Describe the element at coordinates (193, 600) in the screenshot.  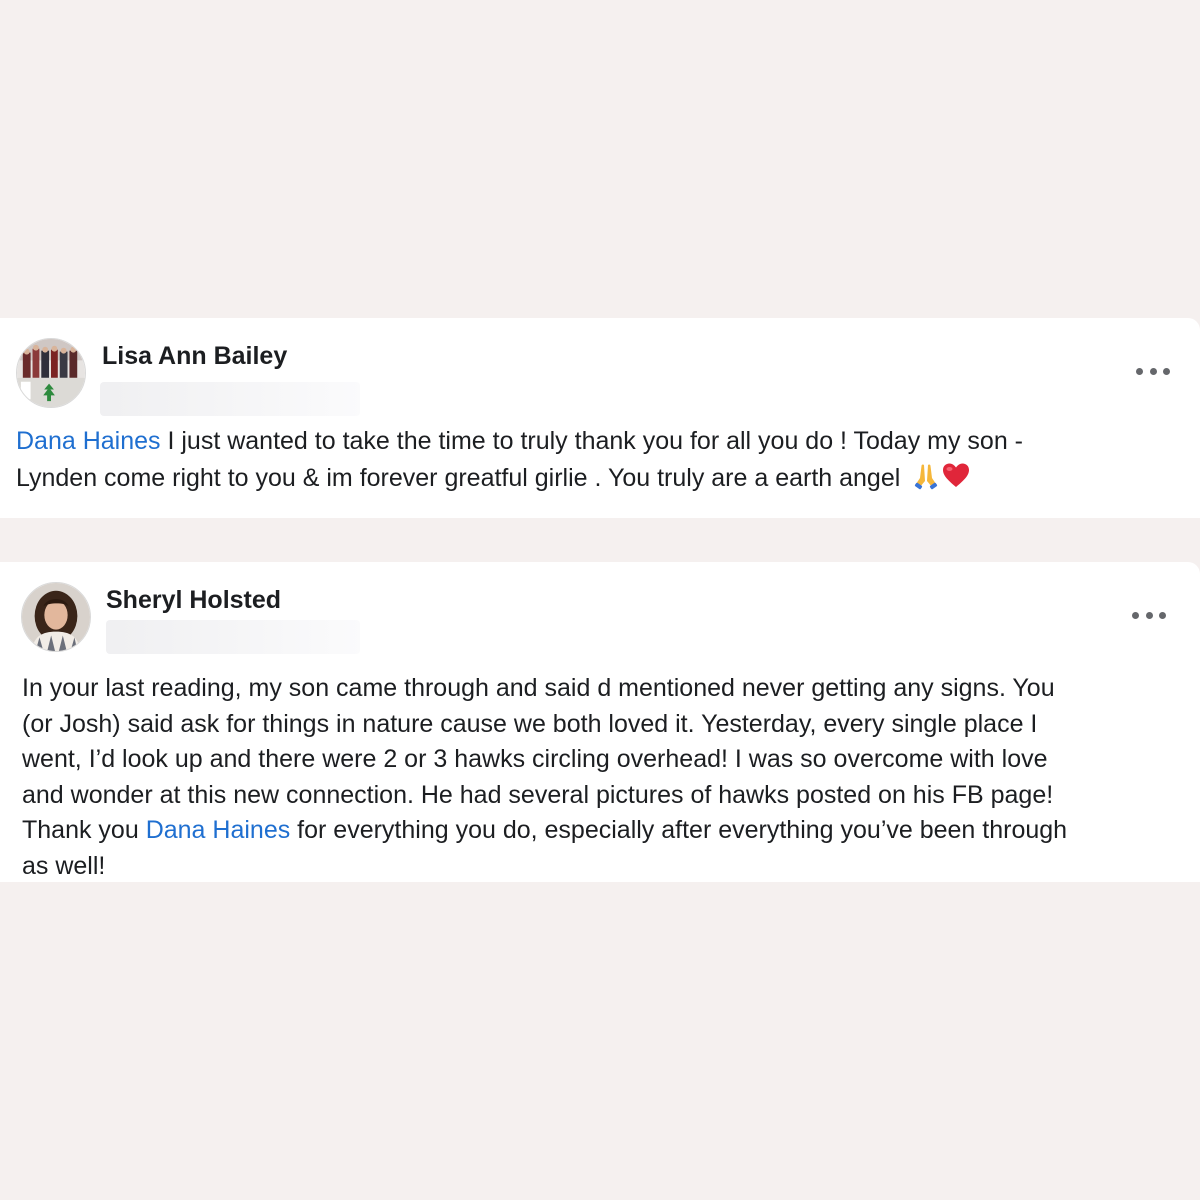
I see `comment-author: Sheryl Holsted` at that location.